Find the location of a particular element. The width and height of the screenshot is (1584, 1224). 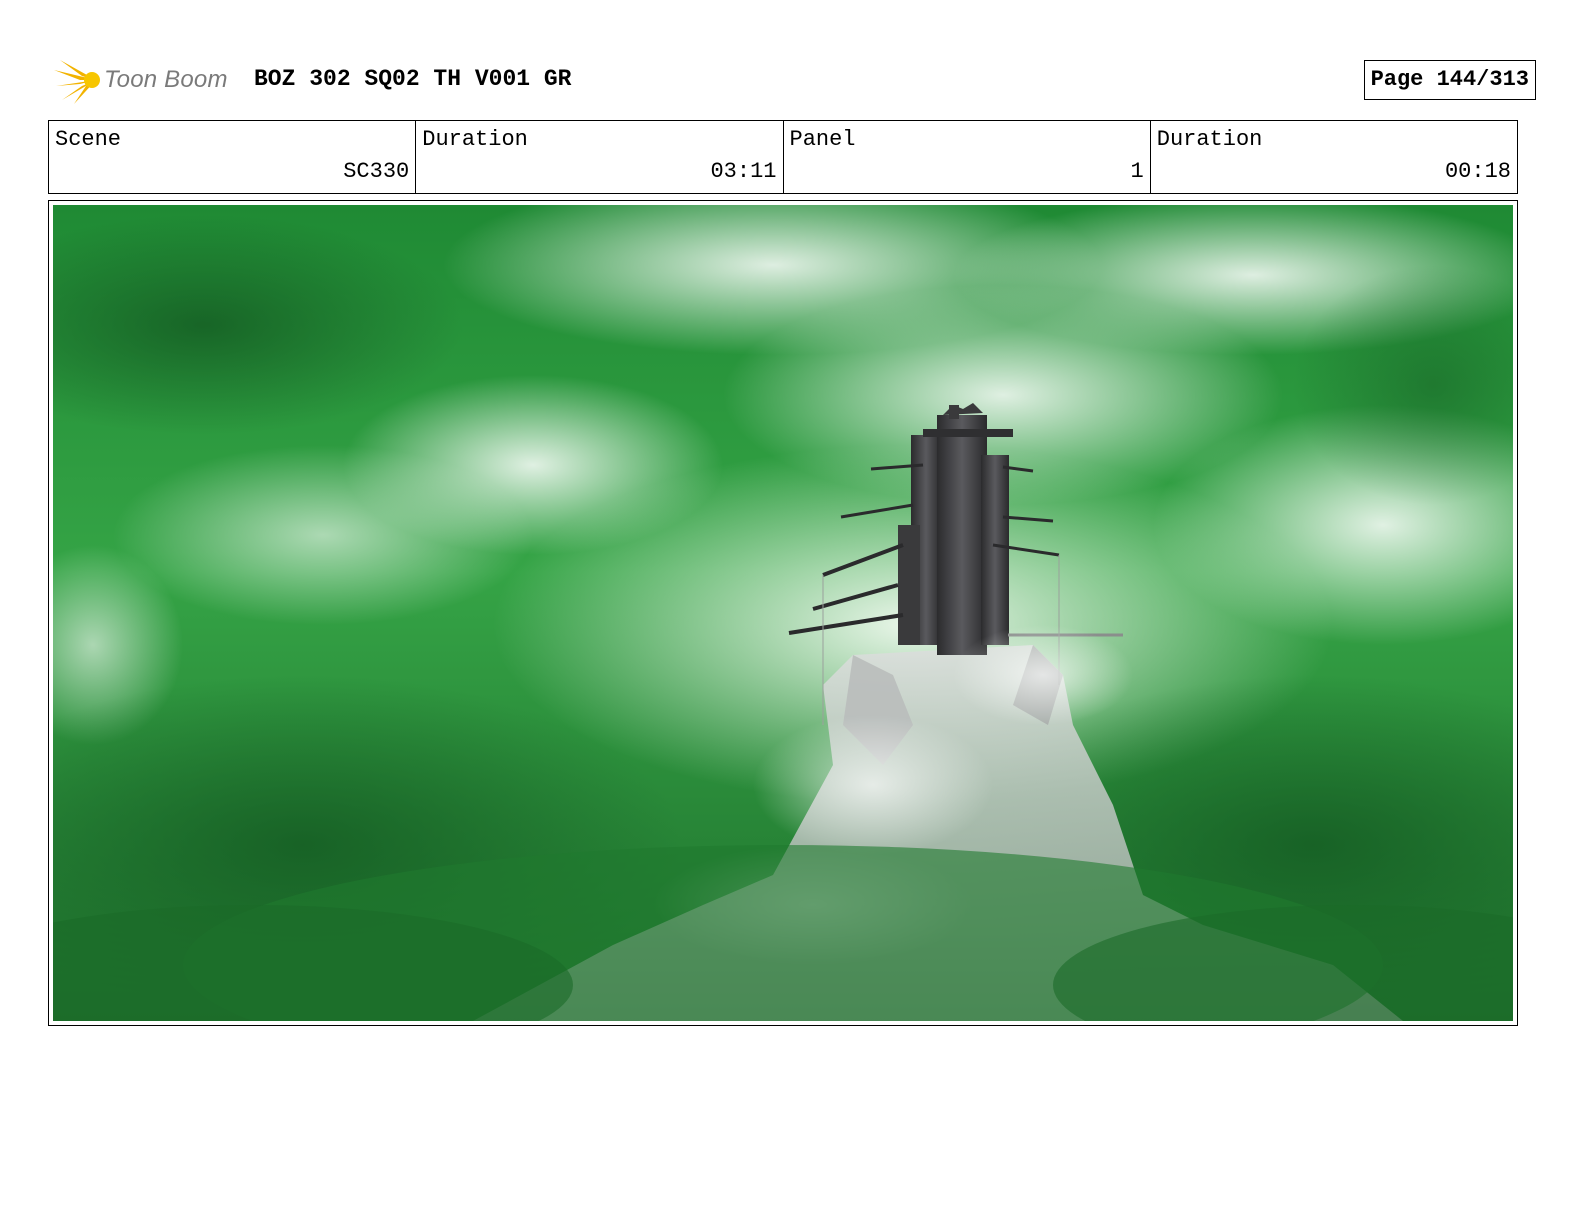

toon-boom-logo: Toon Boom is located at coordinates (147, 81).